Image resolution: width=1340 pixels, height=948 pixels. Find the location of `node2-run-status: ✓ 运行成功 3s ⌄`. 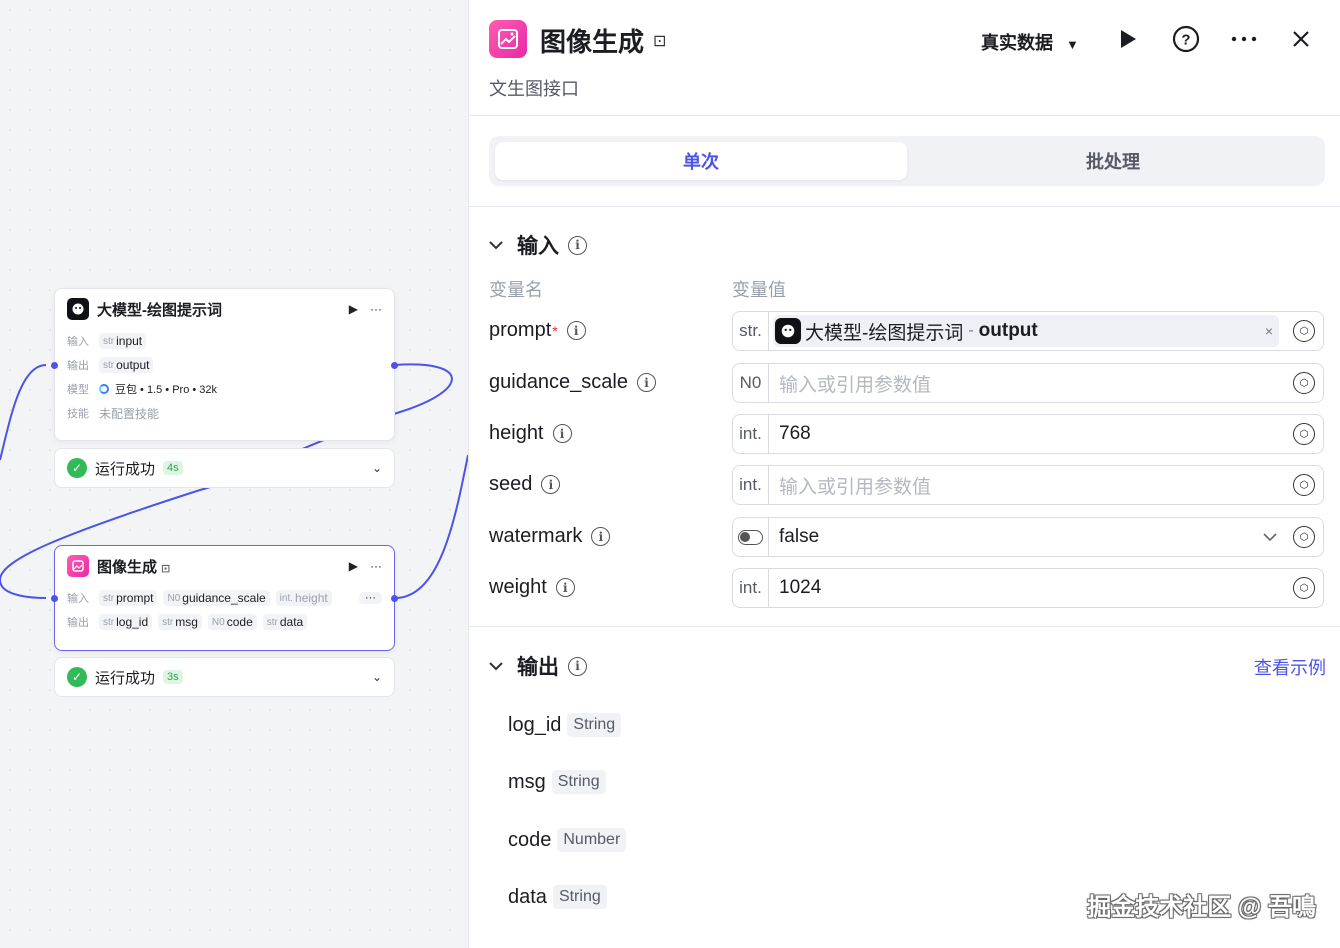

node2-run-status: ✓ 运行成功 3s ⌄ is located at coordinates (224, 677).